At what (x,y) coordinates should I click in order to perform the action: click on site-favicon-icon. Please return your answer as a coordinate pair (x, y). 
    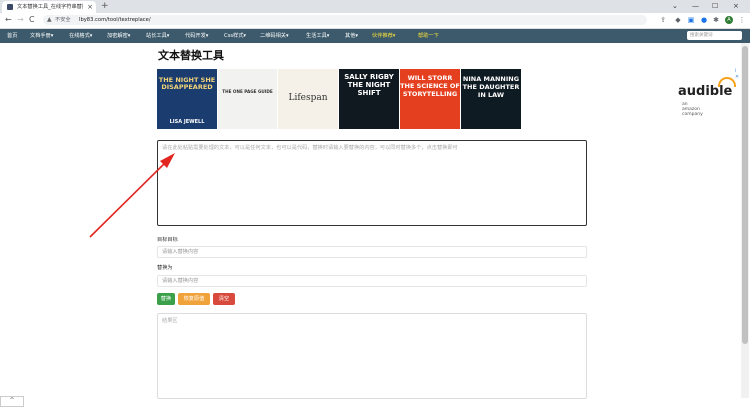
    Looking at the image, I should click on (10, 7).